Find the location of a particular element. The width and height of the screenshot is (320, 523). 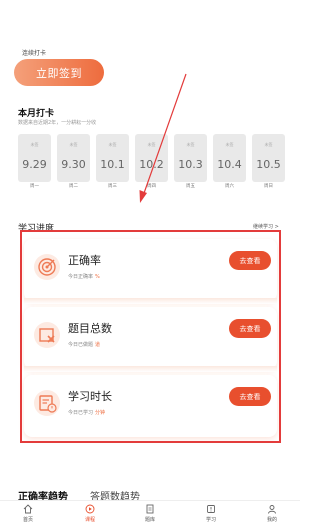

day-item: 未签 10.5 周日 is located at coordinates (268, 161).